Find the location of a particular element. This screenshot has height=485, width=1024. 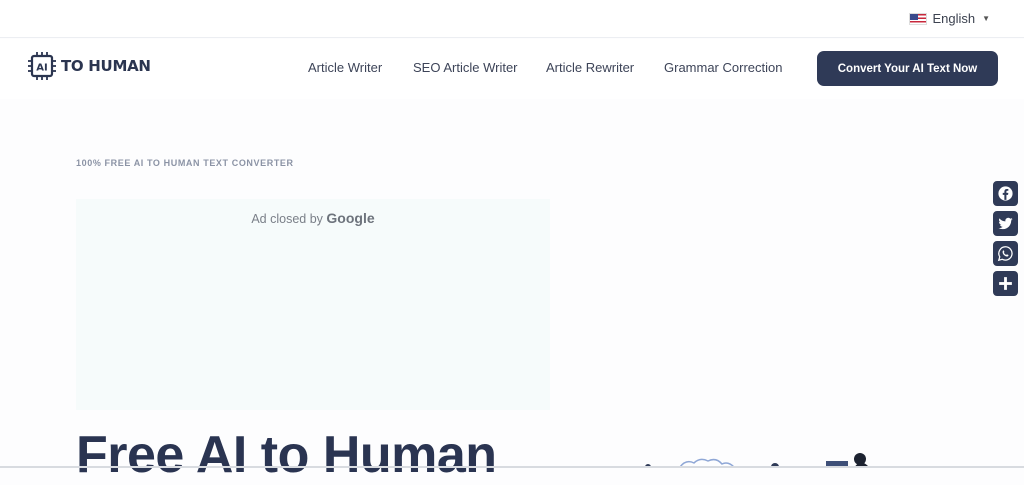

facebook-icon is located at coordinates (1005, 193).